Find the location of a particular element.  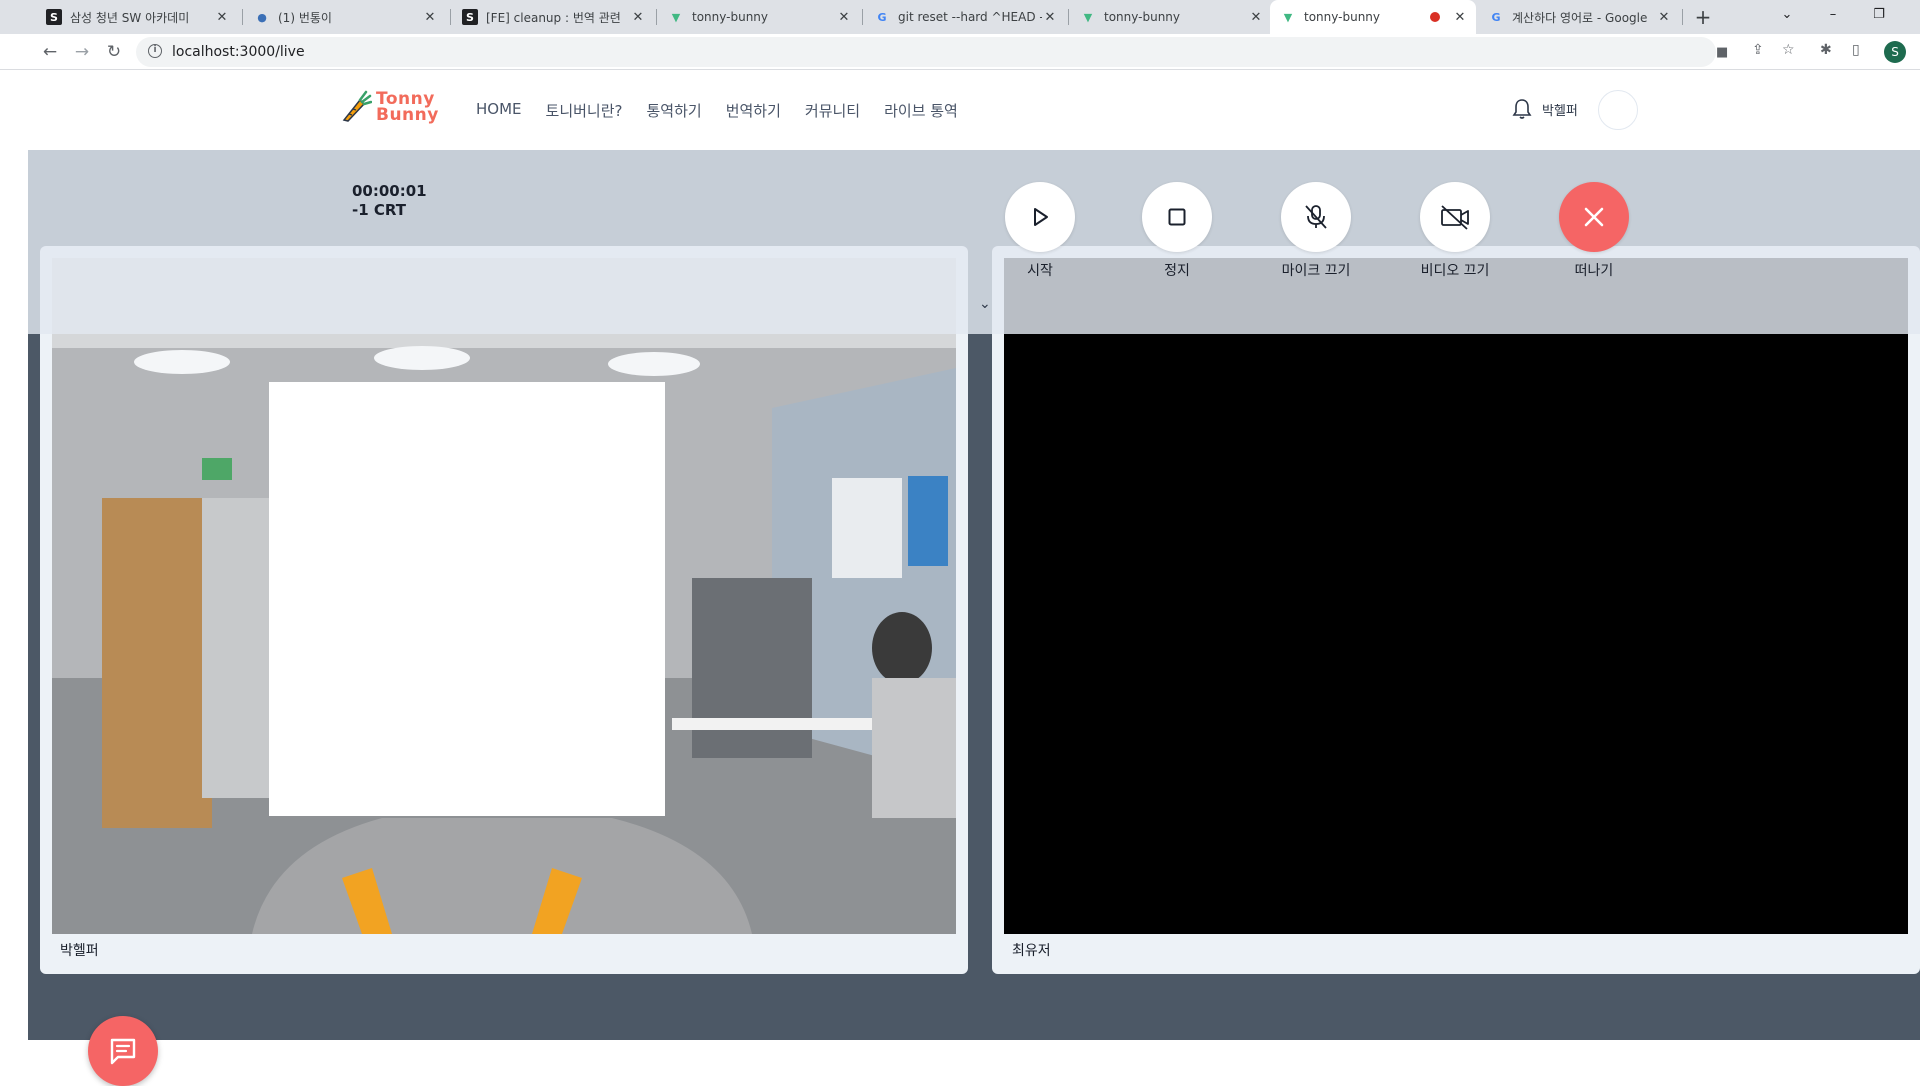

stop-label: 정지 is located at coordinates (1177, 271).